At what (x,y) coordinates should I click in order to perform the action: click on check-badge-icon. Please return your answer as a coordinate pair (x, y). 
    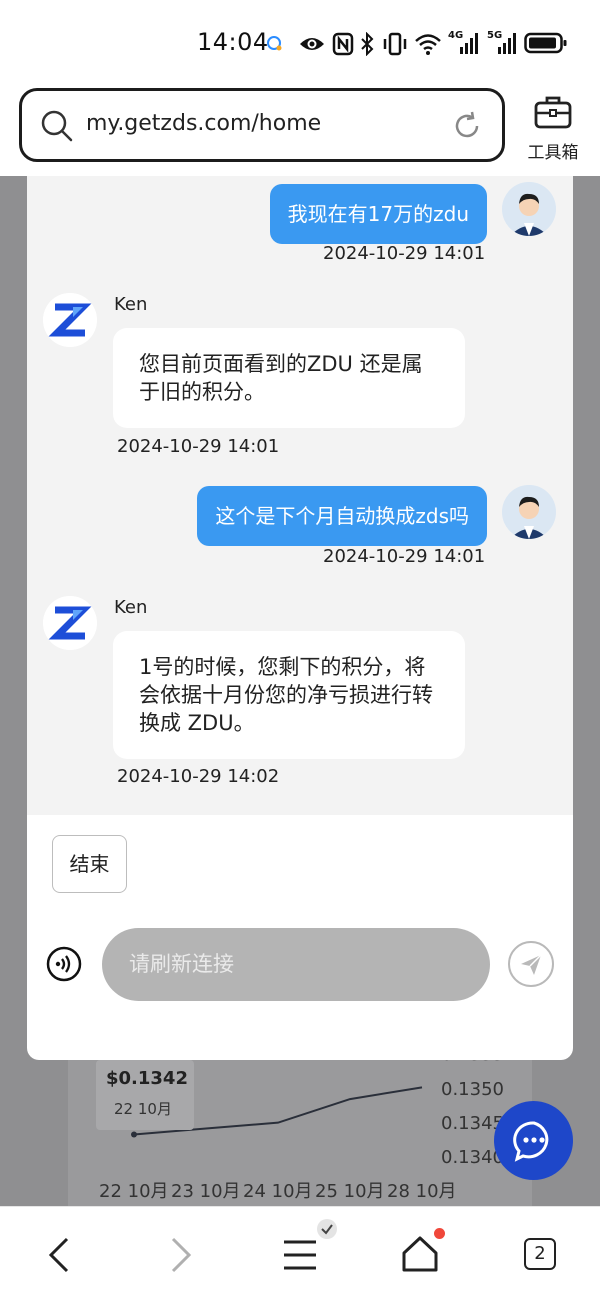
    Looking at the image, I should click on (327, 1229).